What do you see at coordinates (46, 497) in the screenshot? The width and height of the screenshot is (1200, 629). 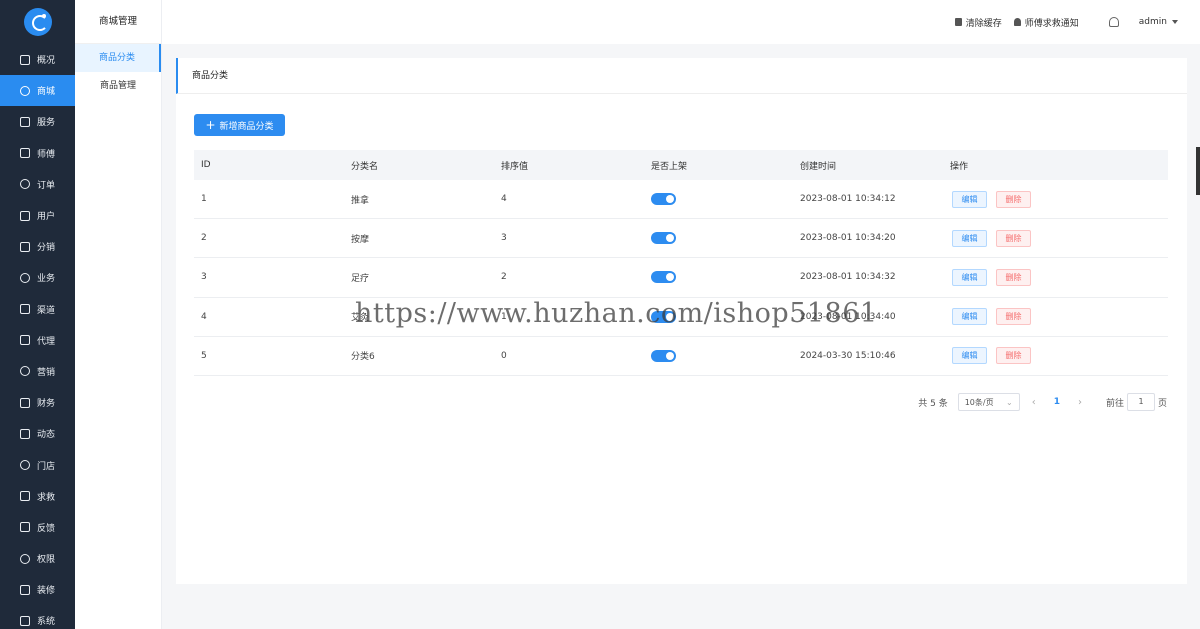 I see `nav-item-label: 求救` at bounding box center [46, 497].